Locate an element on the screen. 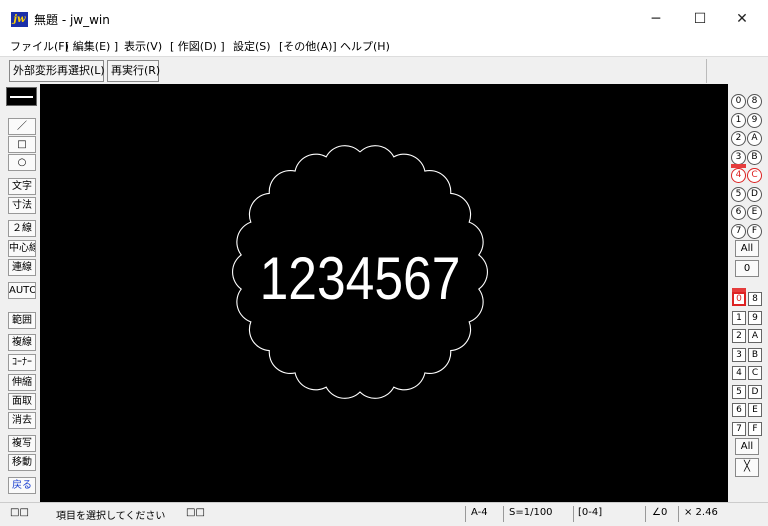  menu-help: ヘルプ(H) is located at coordinates (365, 46).